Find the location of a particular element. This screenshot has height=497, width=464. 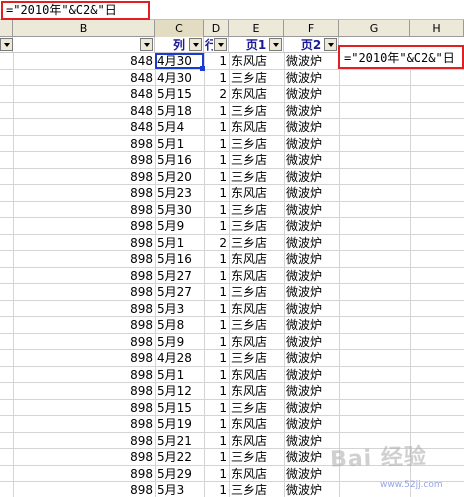

cell-c: 5月15 is located at coordinates (179, 408).